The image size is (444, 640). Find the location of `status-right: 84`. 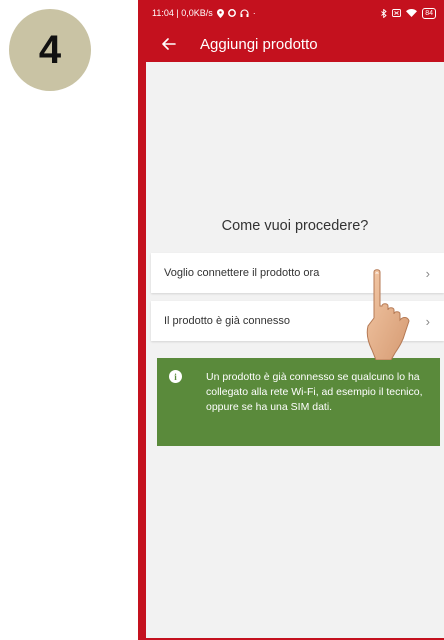

status-right: 84 is located at coordinates (408, 13).